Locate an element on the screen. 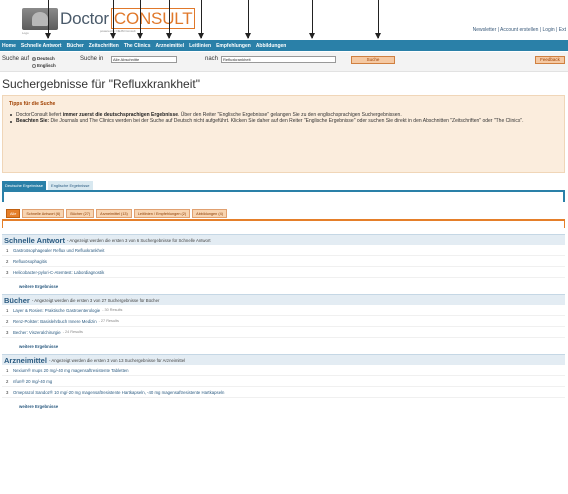 The width and height of the screenshot is (568, 494). result-row: 2 nfun® 20 mg/-40 mg is located at coordinates (283, 381).